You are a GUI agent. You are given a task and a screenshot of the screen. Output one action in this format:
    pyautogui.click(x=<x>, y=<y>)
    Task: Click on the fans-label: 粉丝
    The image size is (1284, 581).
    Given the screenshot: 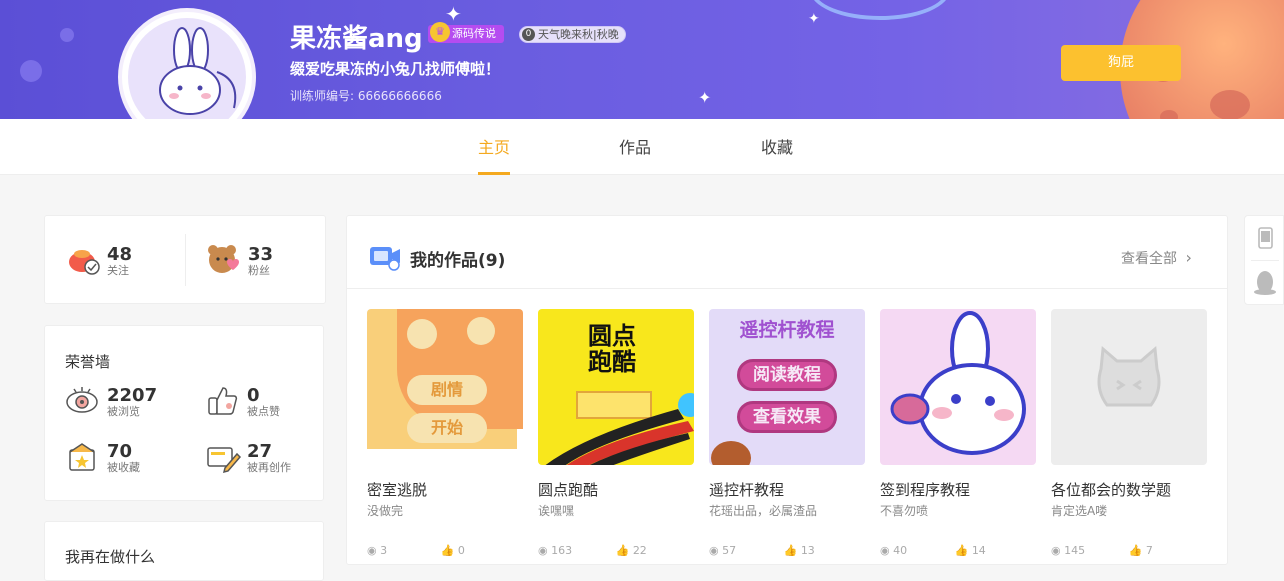 What is the action you would take?
    pyautogui.click(x=259, y=270)
    